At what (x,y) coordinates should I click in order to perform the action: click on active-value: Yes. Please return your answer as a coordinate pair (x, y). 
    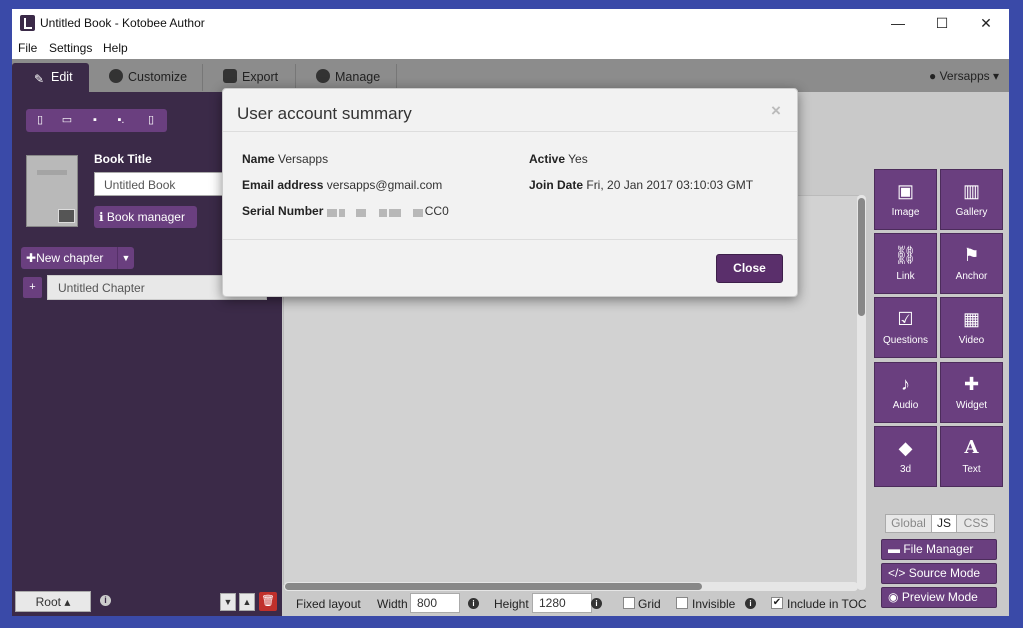
    Looking at the image, I should click on (578, 159).